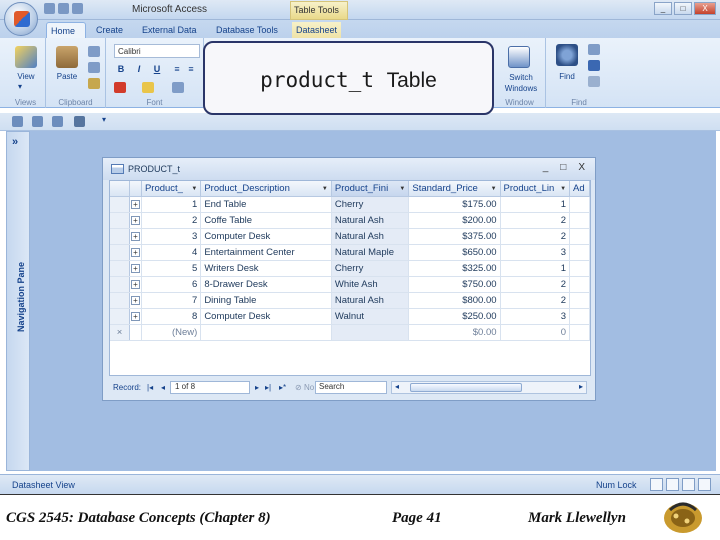 This screenshot has height=540, width=720. What do you see at coordinates (15, 142) in the screenshot?
I see `expand-chevron-icon: »` at bounding box center [15, 142].